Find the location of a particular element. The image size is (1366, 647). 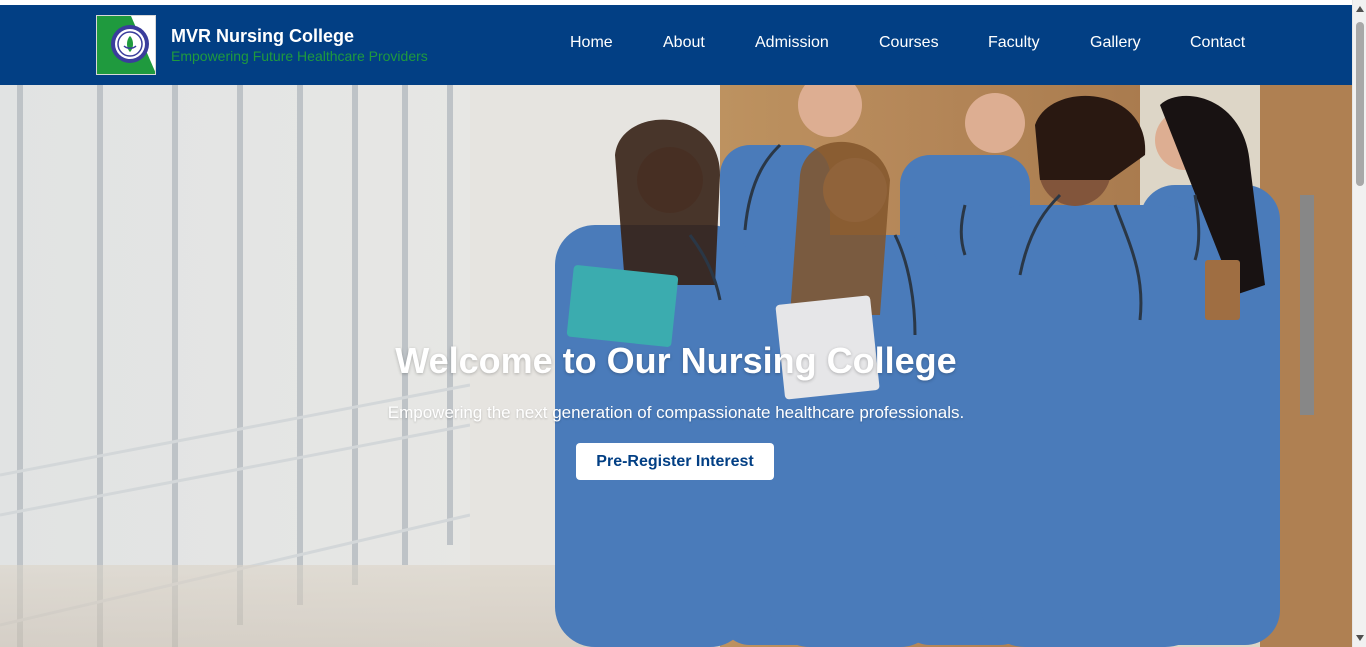

scrollbar-thumb is located at coordinates (1360, 104).